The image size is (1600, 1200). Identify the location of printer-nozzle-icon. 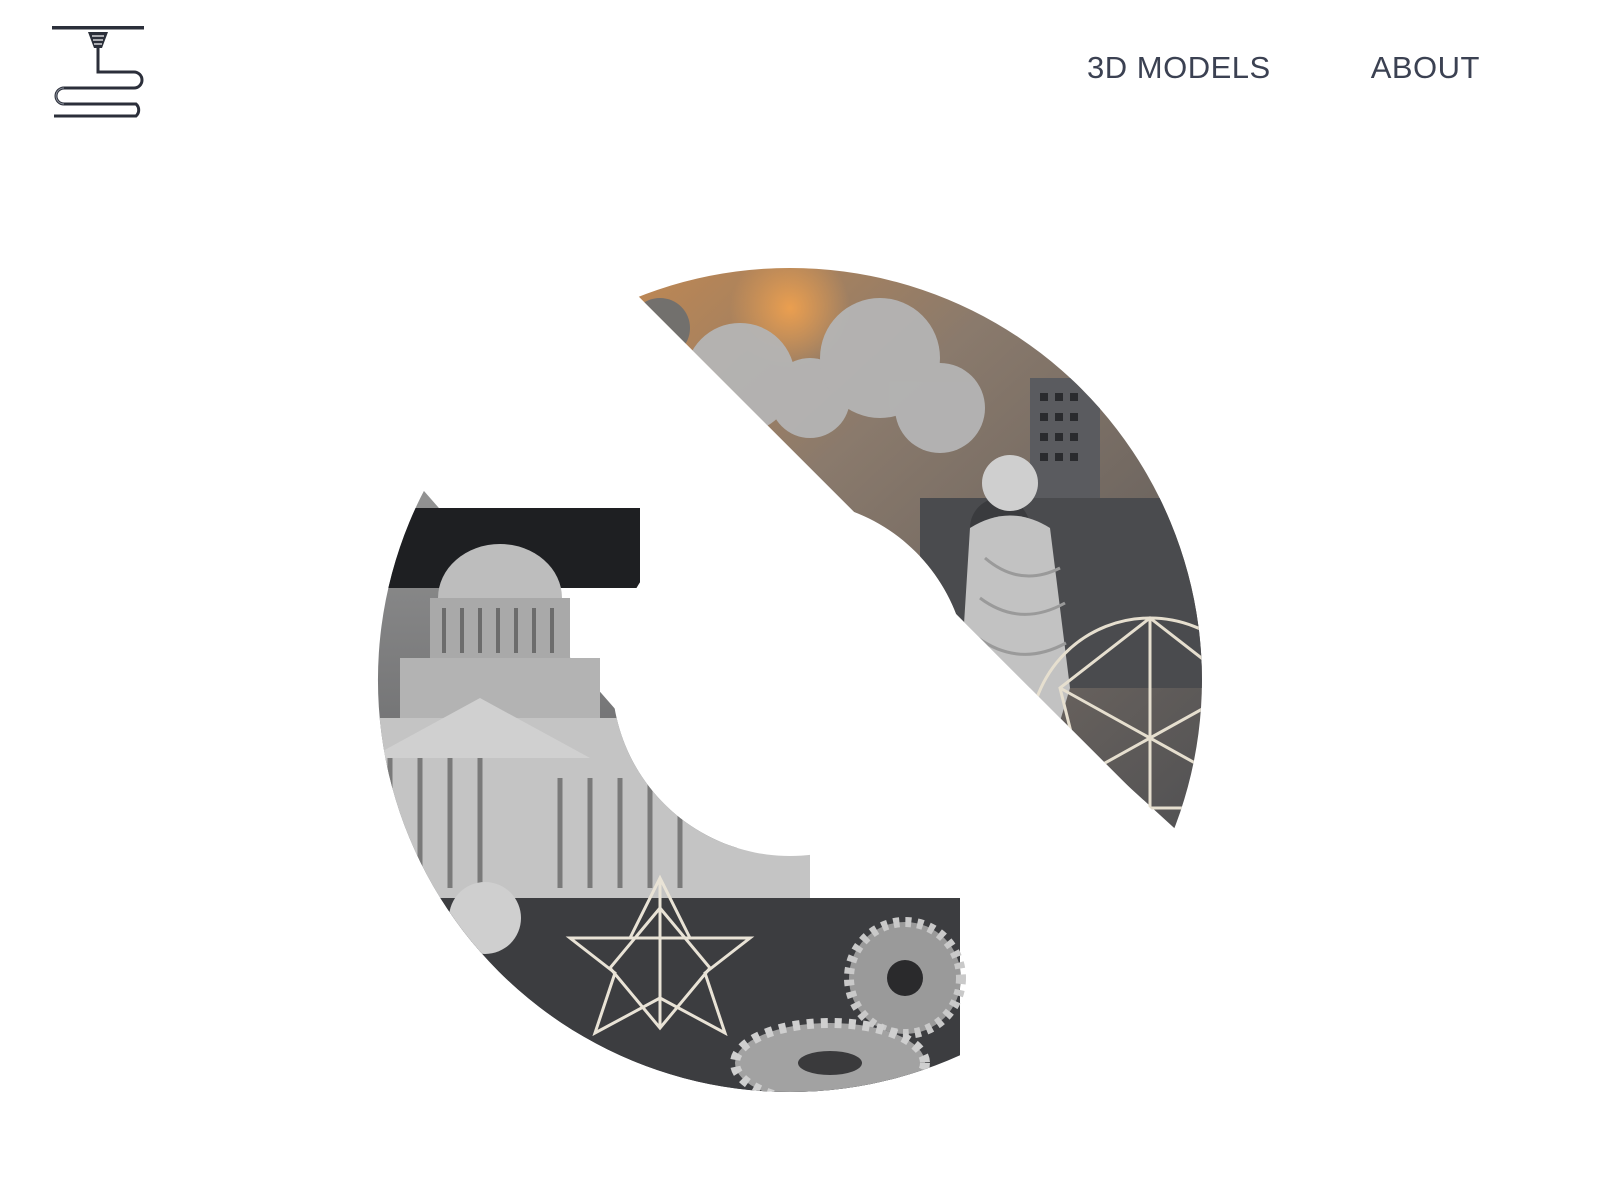
(98, 72).